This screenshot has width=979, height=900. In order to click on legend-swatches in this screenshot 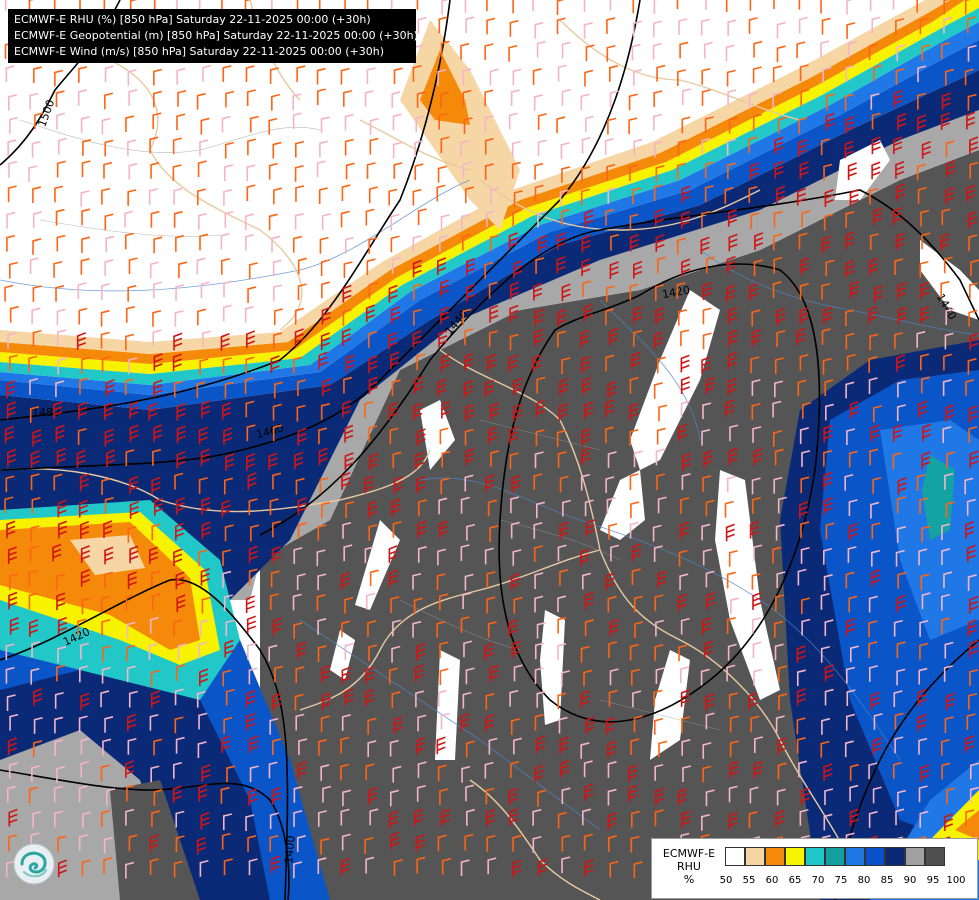, I will do `click(835, 856)`.